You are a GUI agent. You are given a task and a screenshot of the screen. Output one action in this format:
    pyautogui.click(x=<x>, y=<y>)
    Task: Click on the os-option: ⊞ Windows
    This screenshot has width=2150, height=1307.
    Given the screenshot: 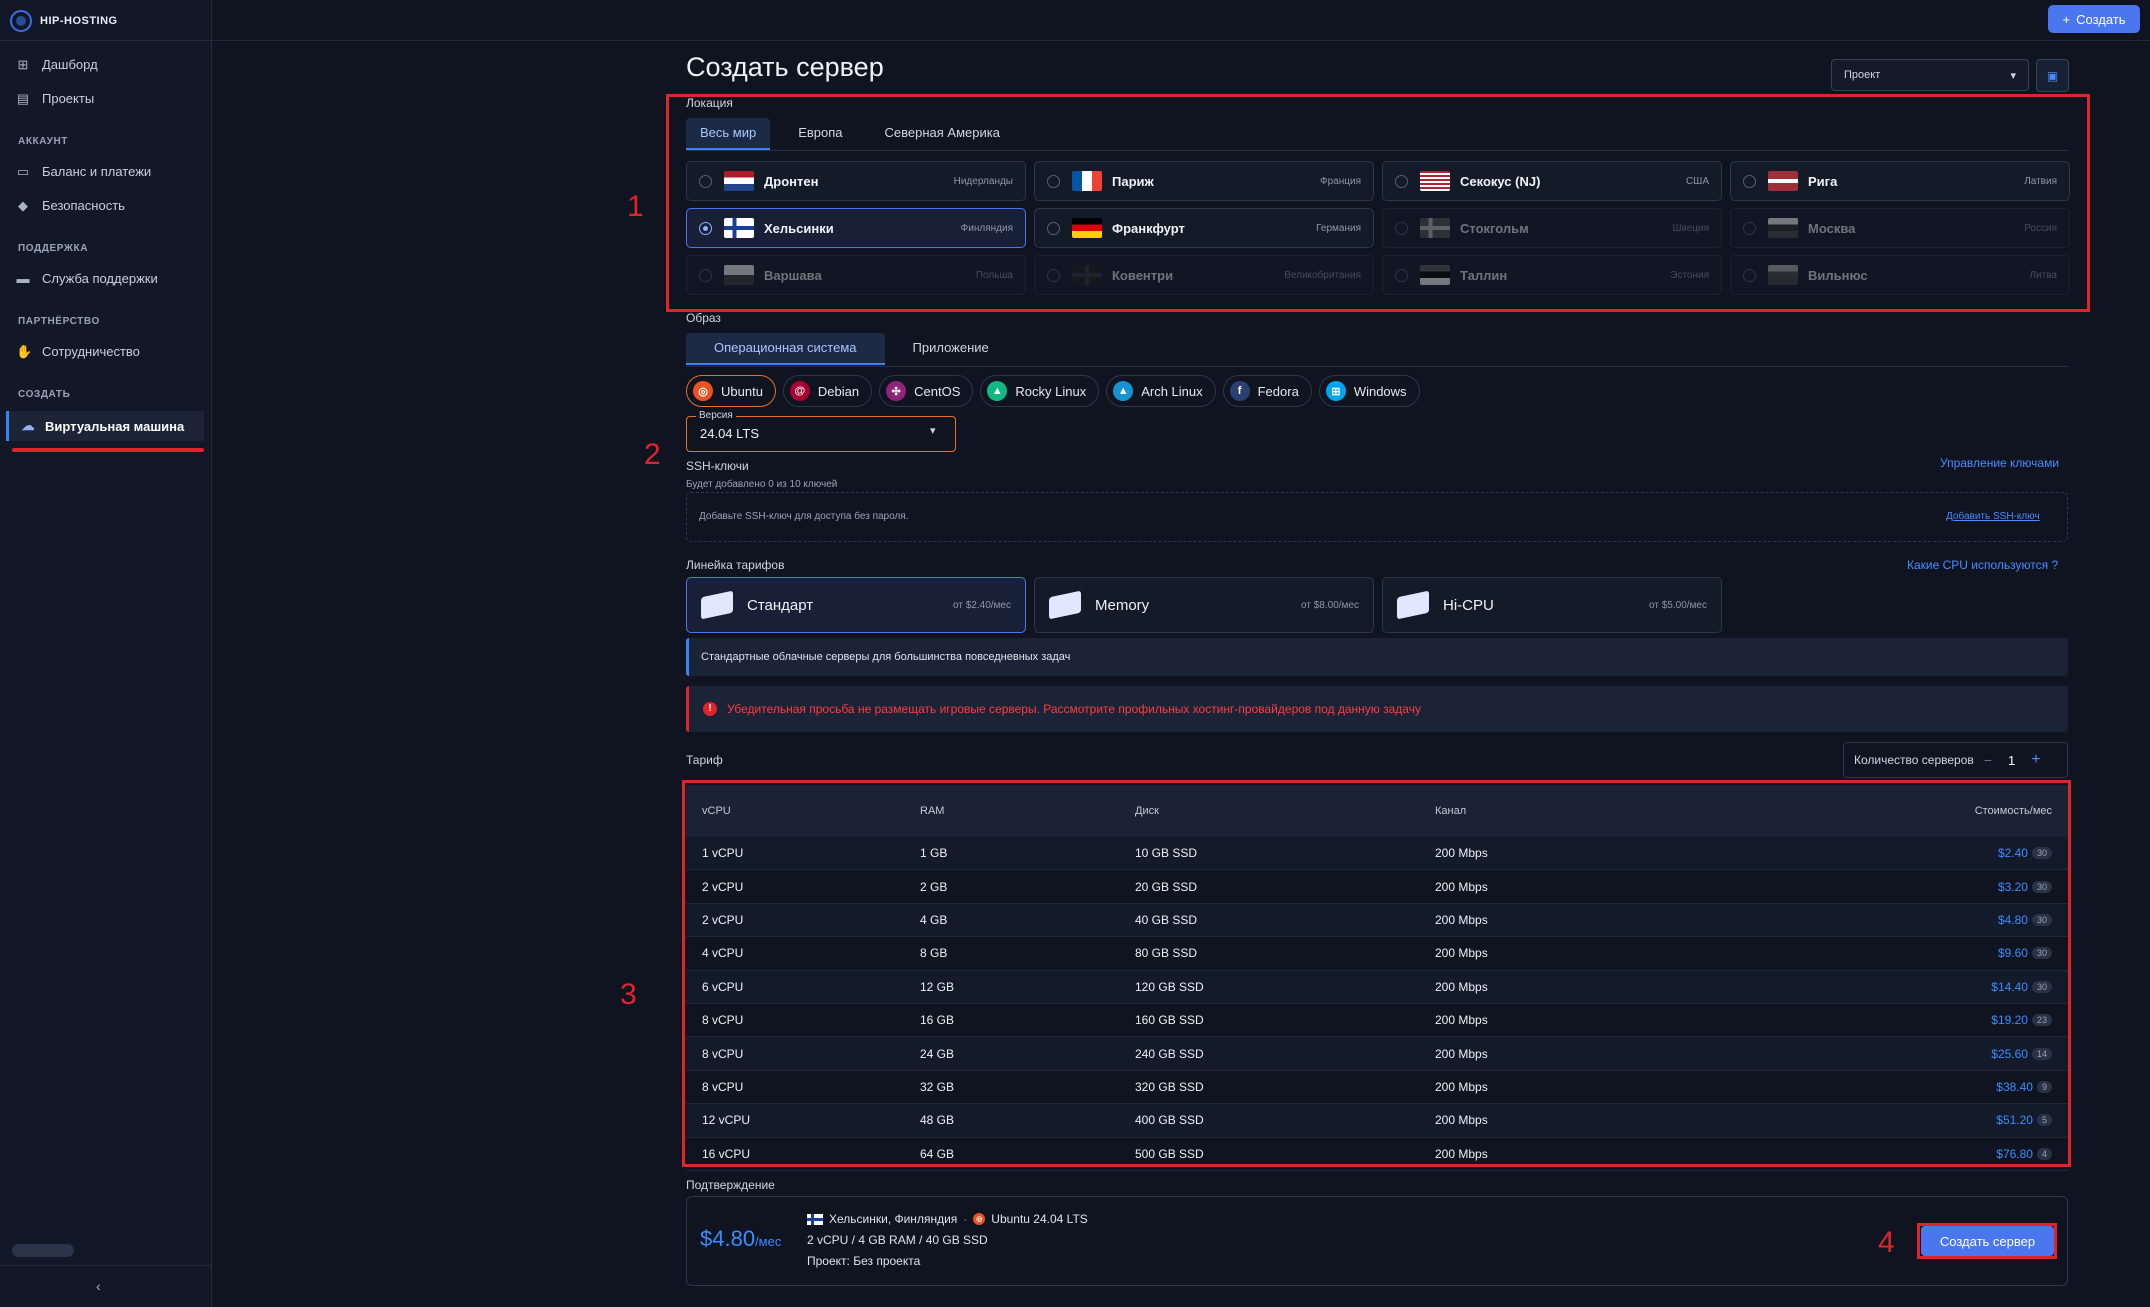 What is the action you would take?
    pyautogui.click(x=1369, y=391)
    